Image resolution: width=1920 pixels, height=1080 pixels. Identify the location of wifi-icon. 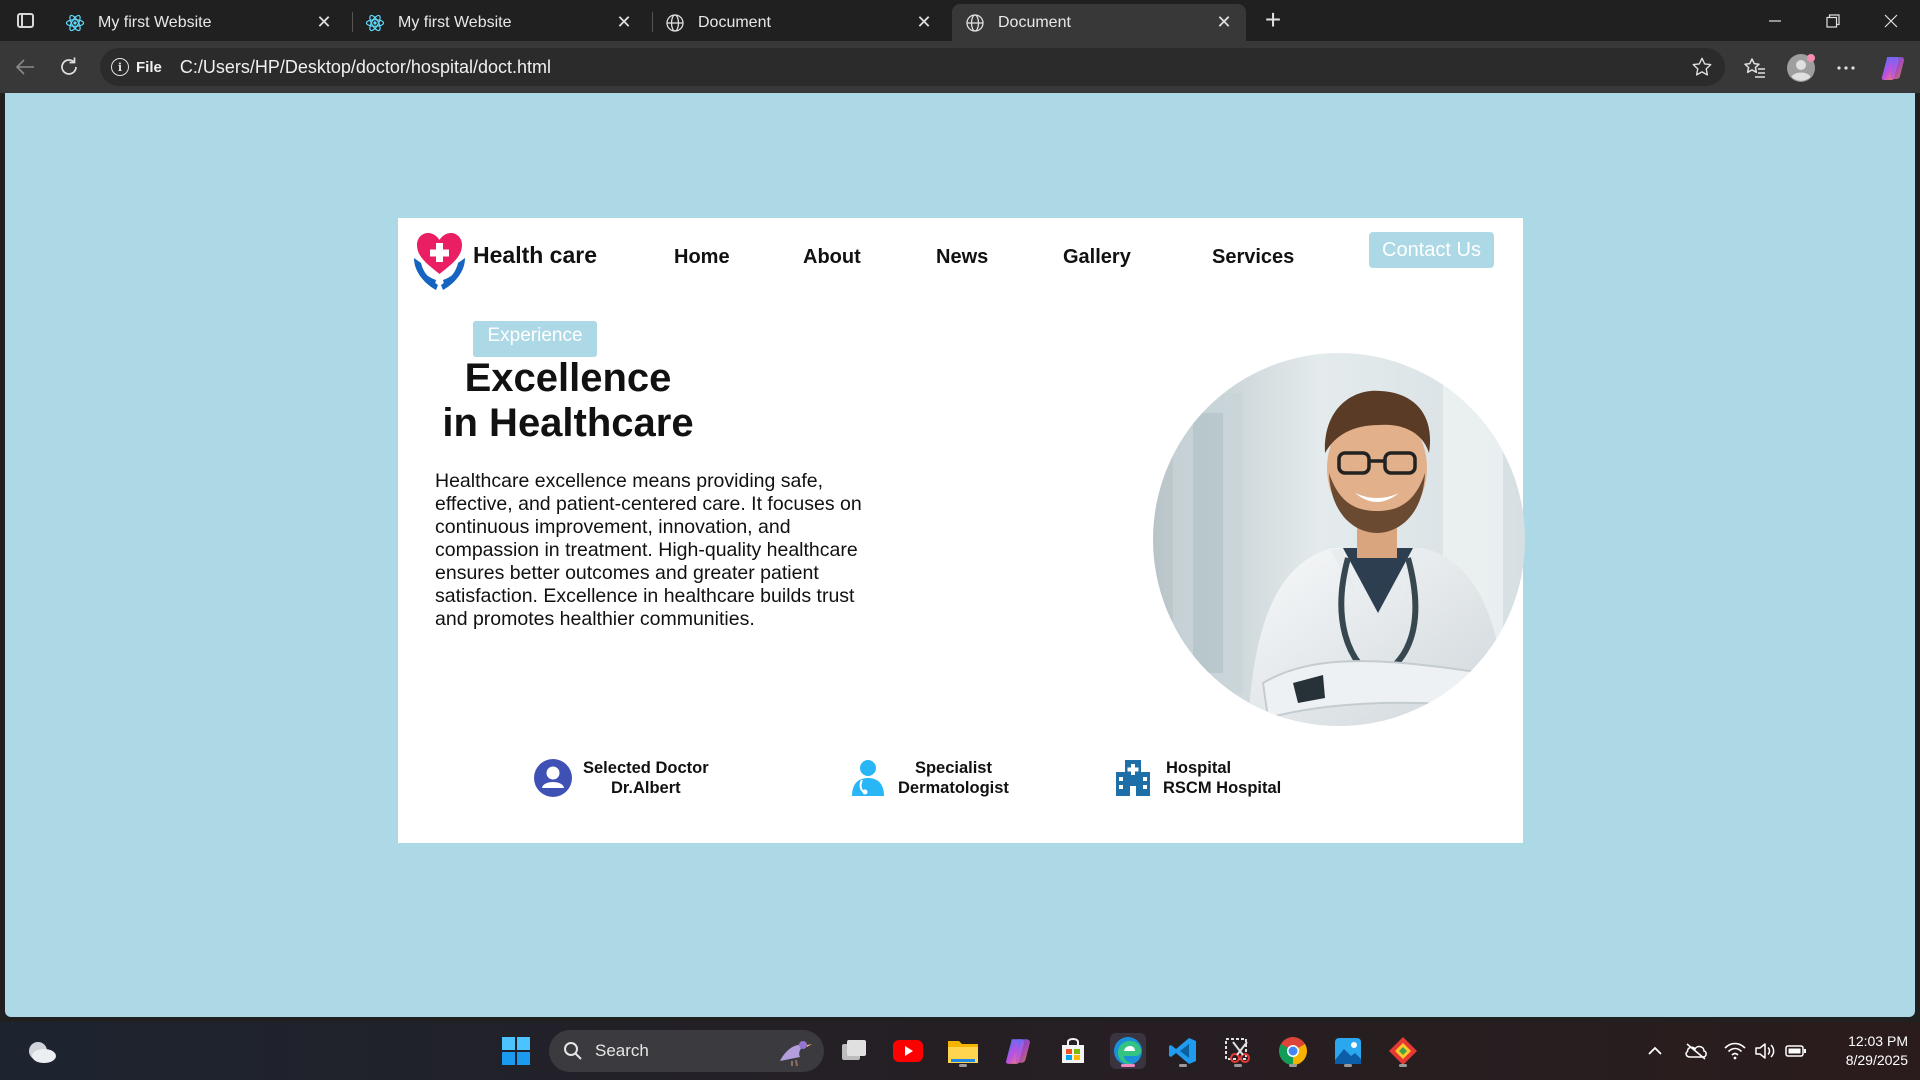
(1735, 1051).